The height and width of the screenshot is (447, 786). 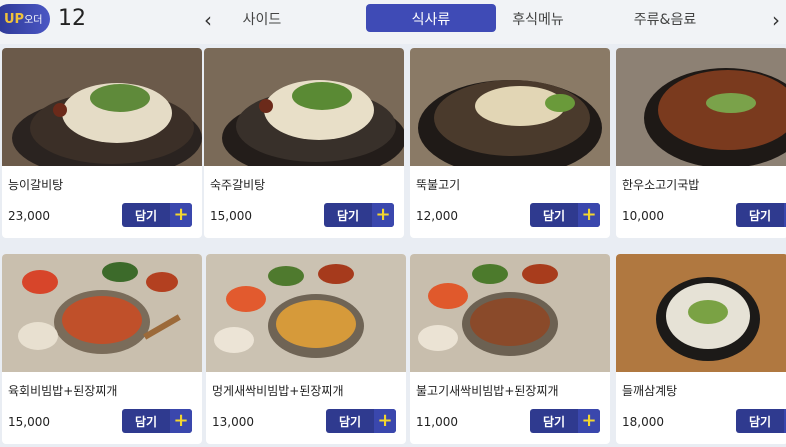 What do you see at coordinates (208, 20) in the screenshot?
I see `chevron-left-icon: ‹` at bounding box center [208, 20].